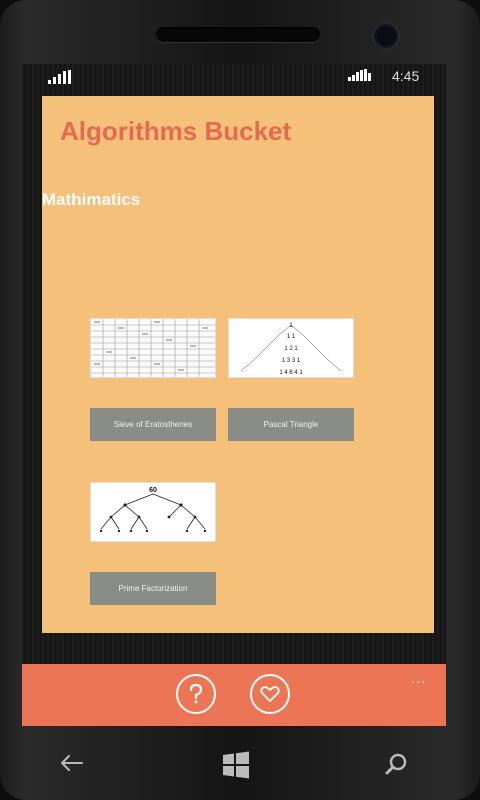 This screenshot has width=480, height=800. What do you see at coordinates (386, 36) in the screenshot?
I see `front-camera` at bounding box center [386, 36].